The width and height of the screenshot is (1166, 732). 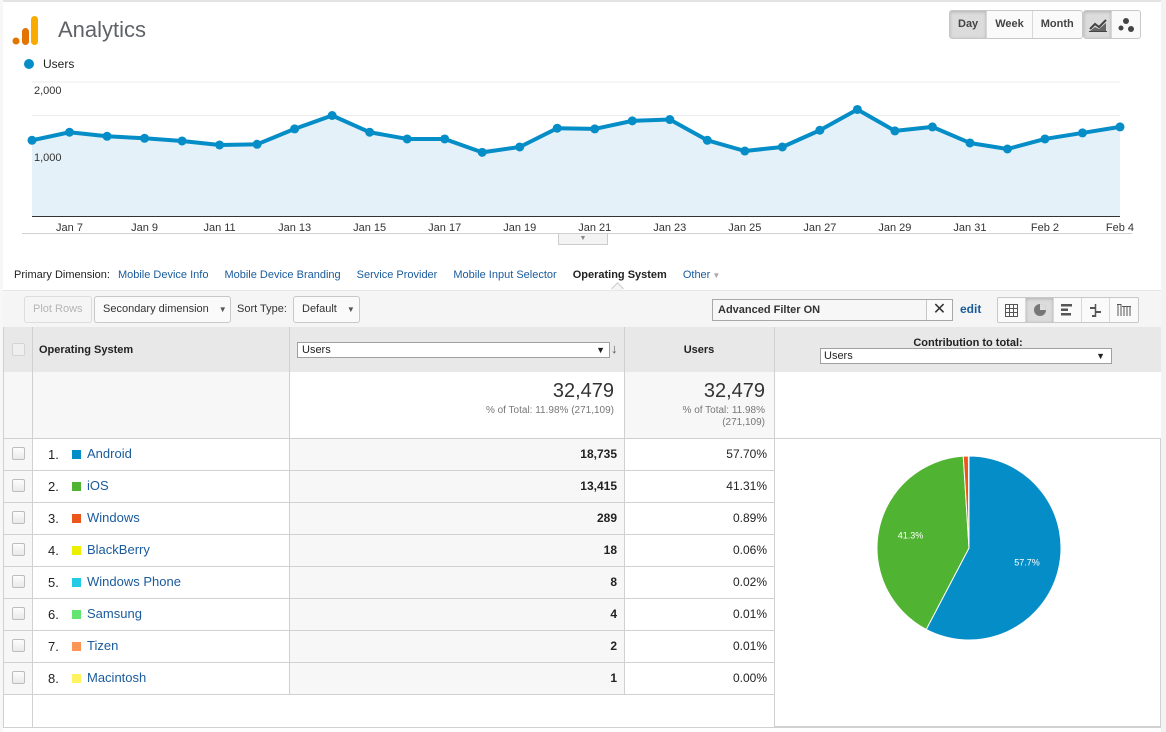 What do you see at coordinates (504, 275) in the screenshot?
I see `dim-mobile-input-selector: Mobile Input Selector` at bounding box center [504, 275].